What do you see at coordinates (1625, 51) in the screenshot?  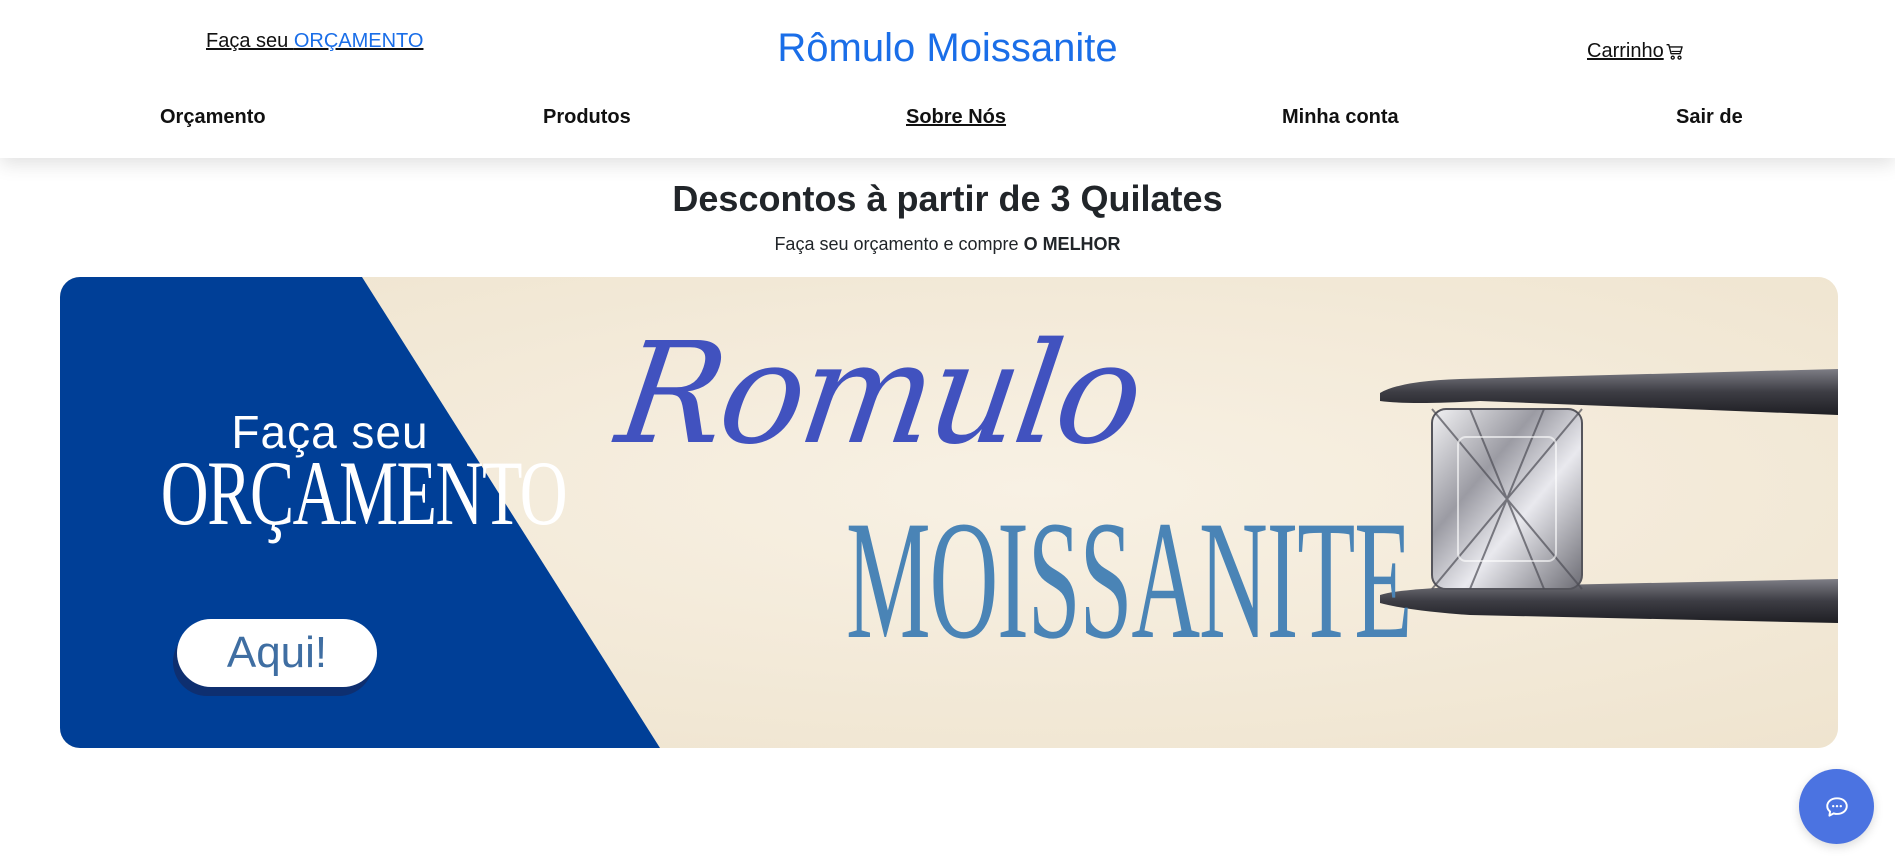 I see `cart-label: Carrinho` at bounding box center [1625, 51].